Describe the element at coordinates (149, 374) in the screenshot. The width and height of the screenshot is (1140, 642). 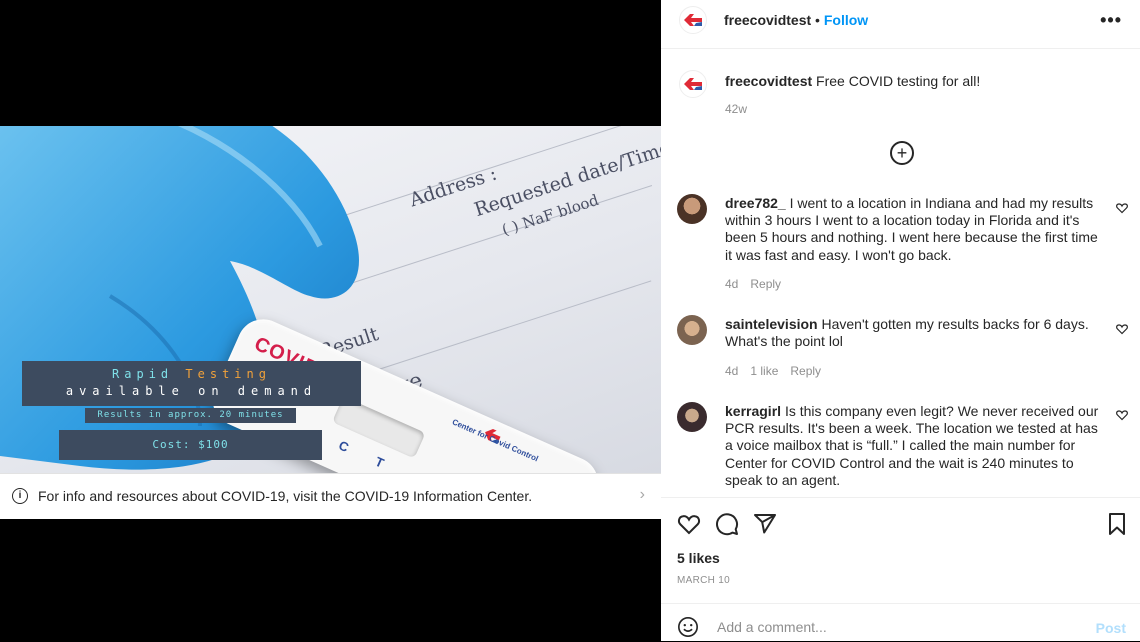
I see `banner-rapid-text: Rapid` at that location.